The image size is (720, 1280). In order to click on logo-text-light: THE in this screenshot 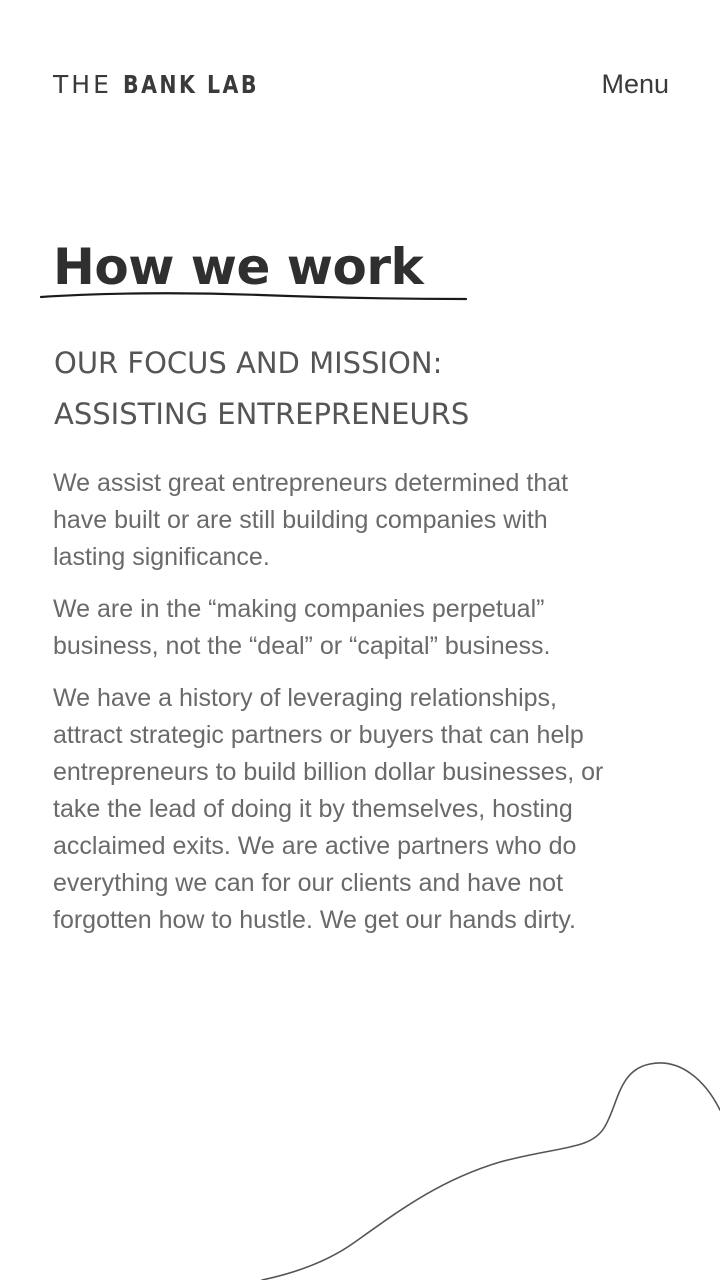, I will do `click(82, 84)`.